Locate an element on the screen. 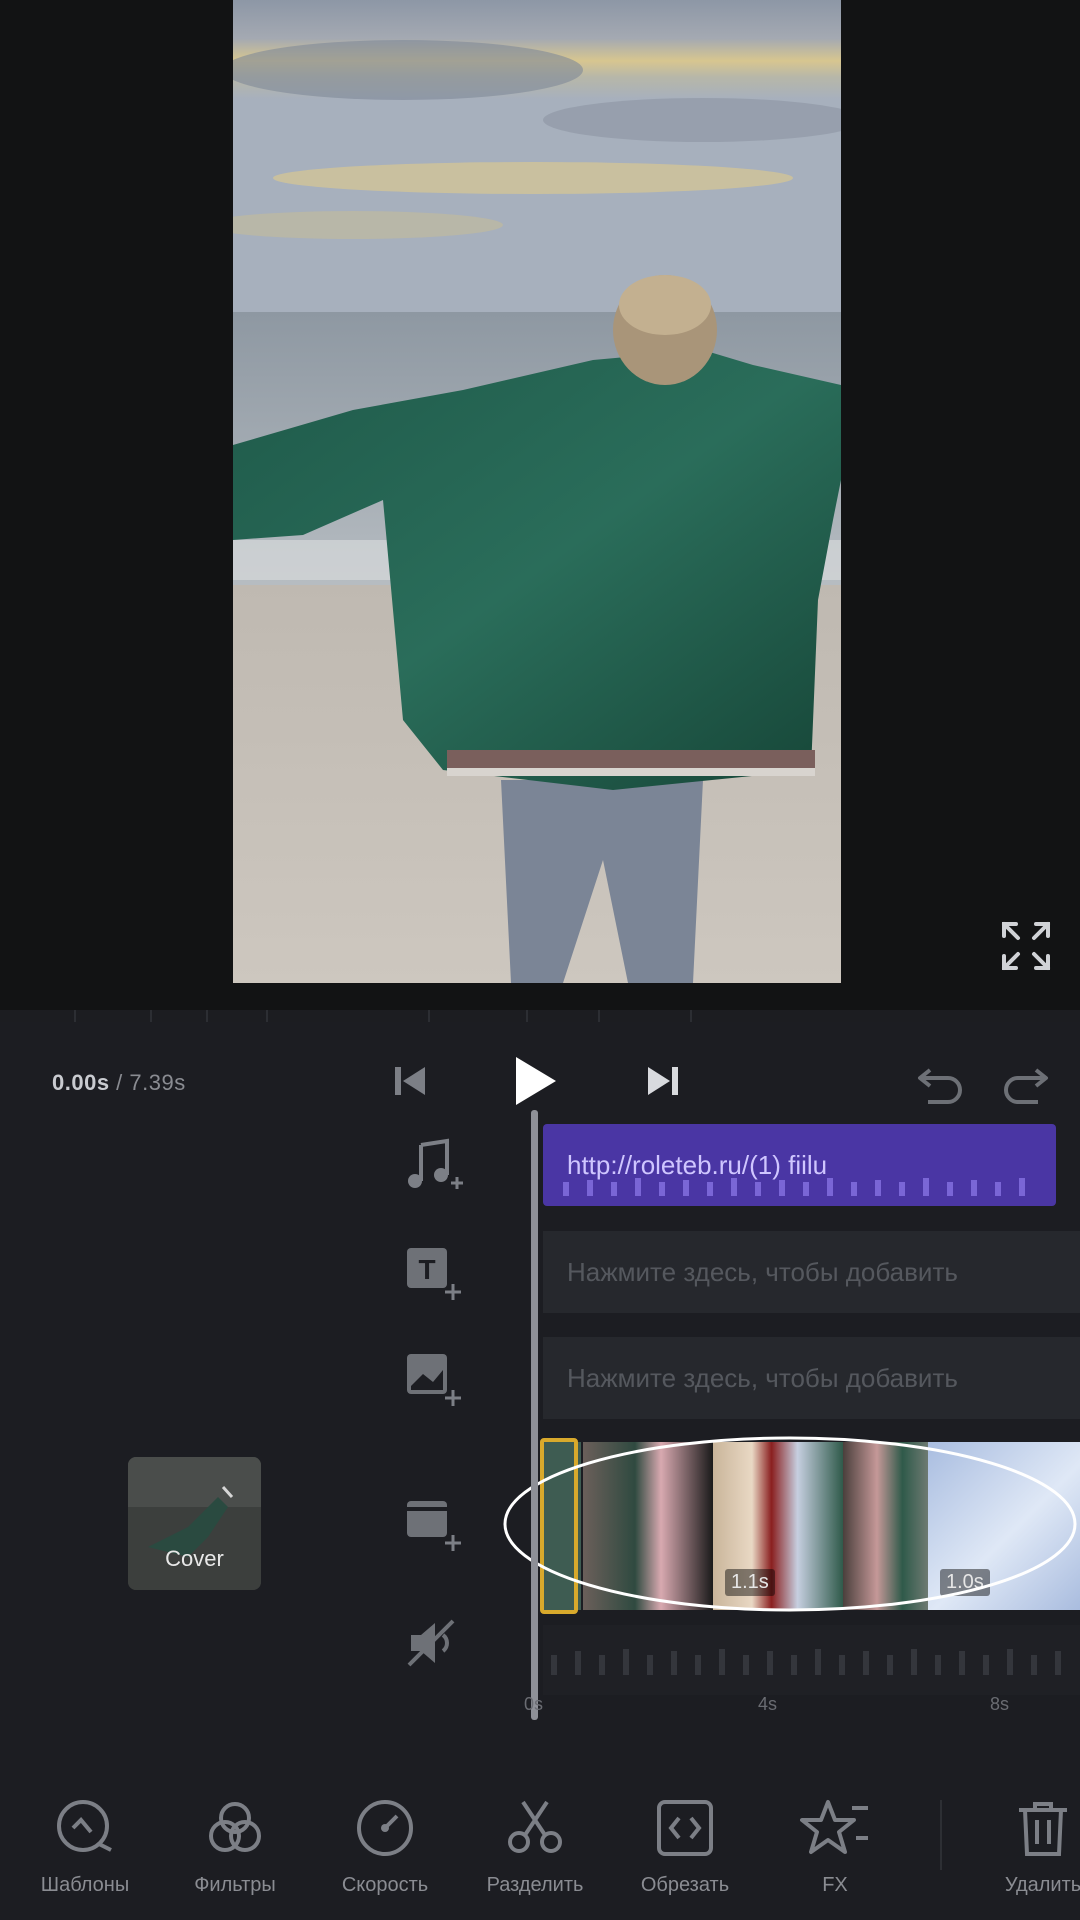 The width and height of the screenshot is (1080, 1920). fx-button: FX is located at coordinates (835, 1842).